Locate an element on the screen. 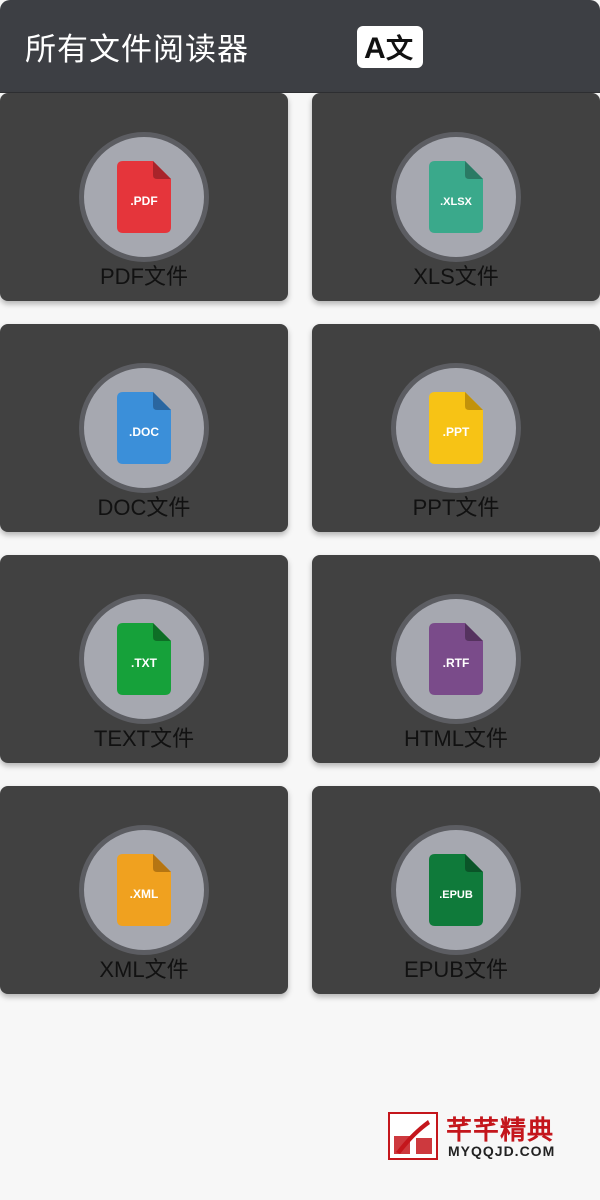  file-extension-text: .PDF is located at coordinates (143, 201).